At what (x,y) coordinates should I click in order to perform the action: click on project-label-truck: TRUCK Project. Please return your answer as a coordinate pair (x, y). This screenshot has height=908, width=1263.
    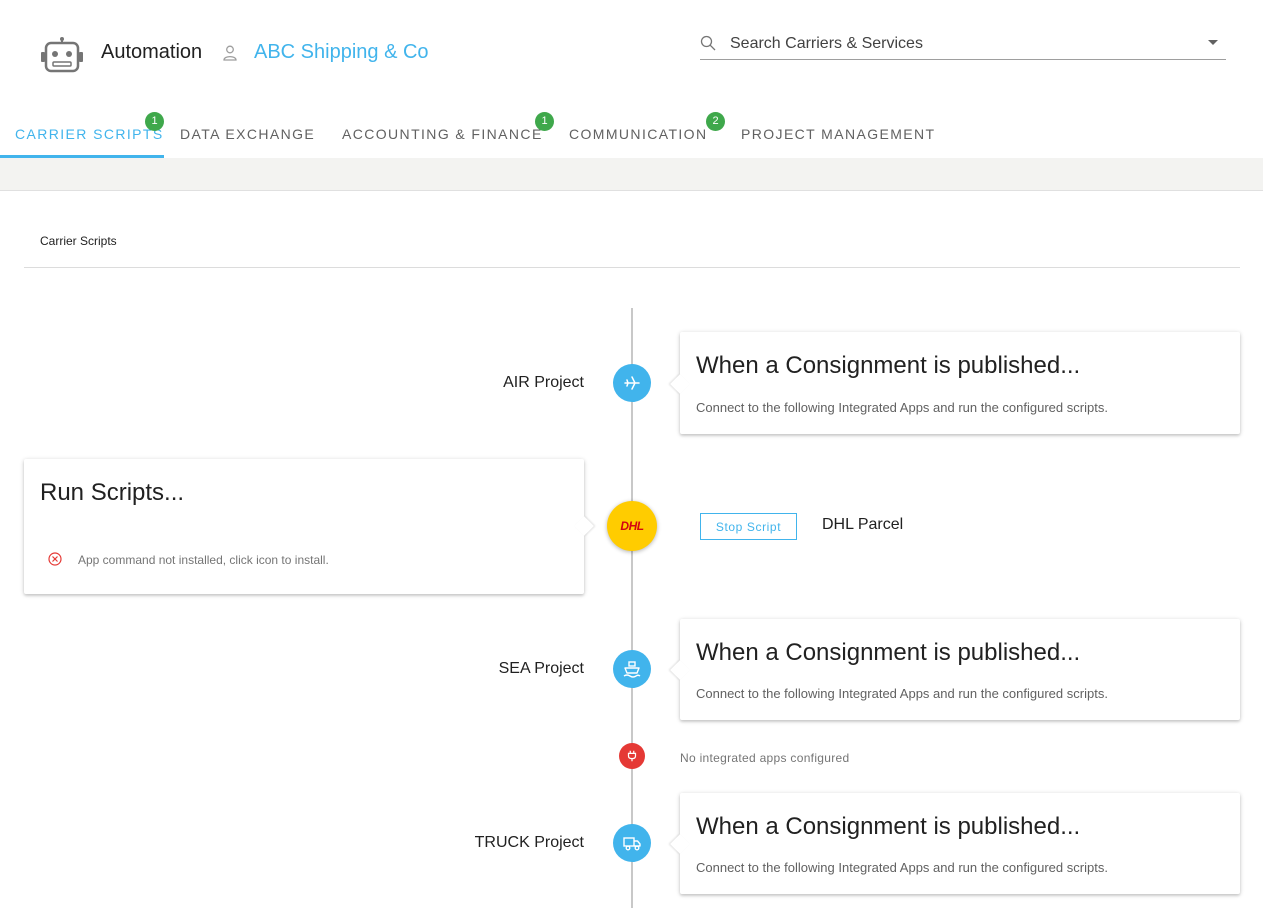
    Looking at the image, I should click on (529, 842).